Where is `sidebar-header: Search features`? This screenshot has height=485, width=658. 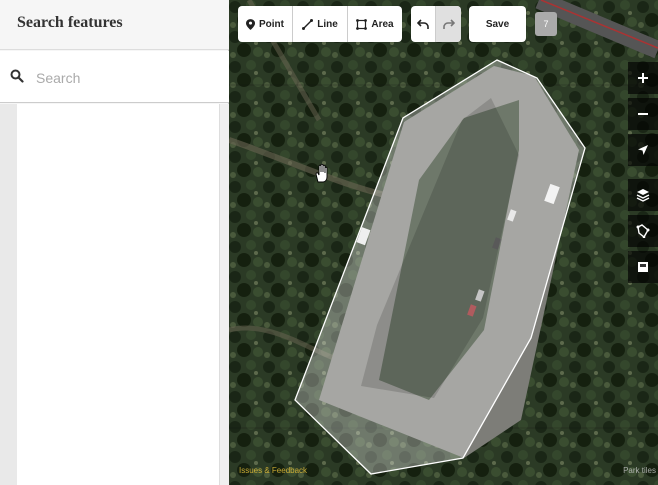
sidebar-header: Search features is located at coordinates (114, 25).